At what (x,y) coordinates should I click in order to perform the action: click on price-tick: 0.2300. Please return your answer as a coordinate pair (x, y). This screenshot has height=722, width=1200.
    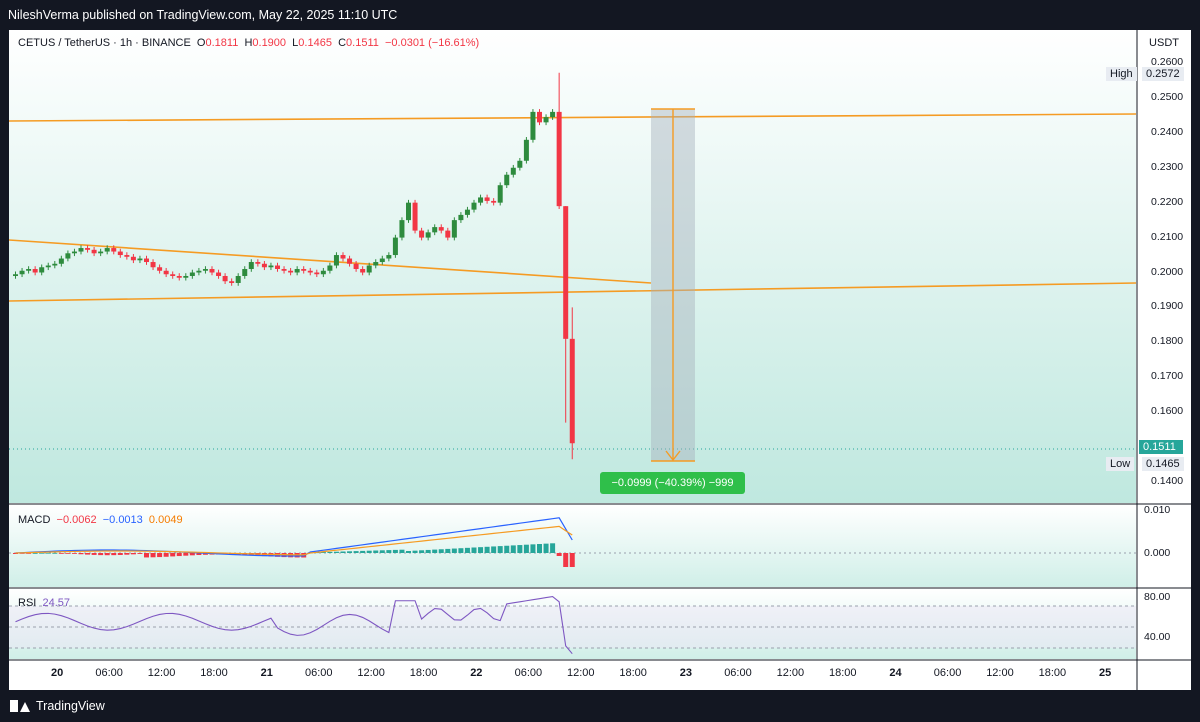
    Looking at the image, I should click on (1167, 166).